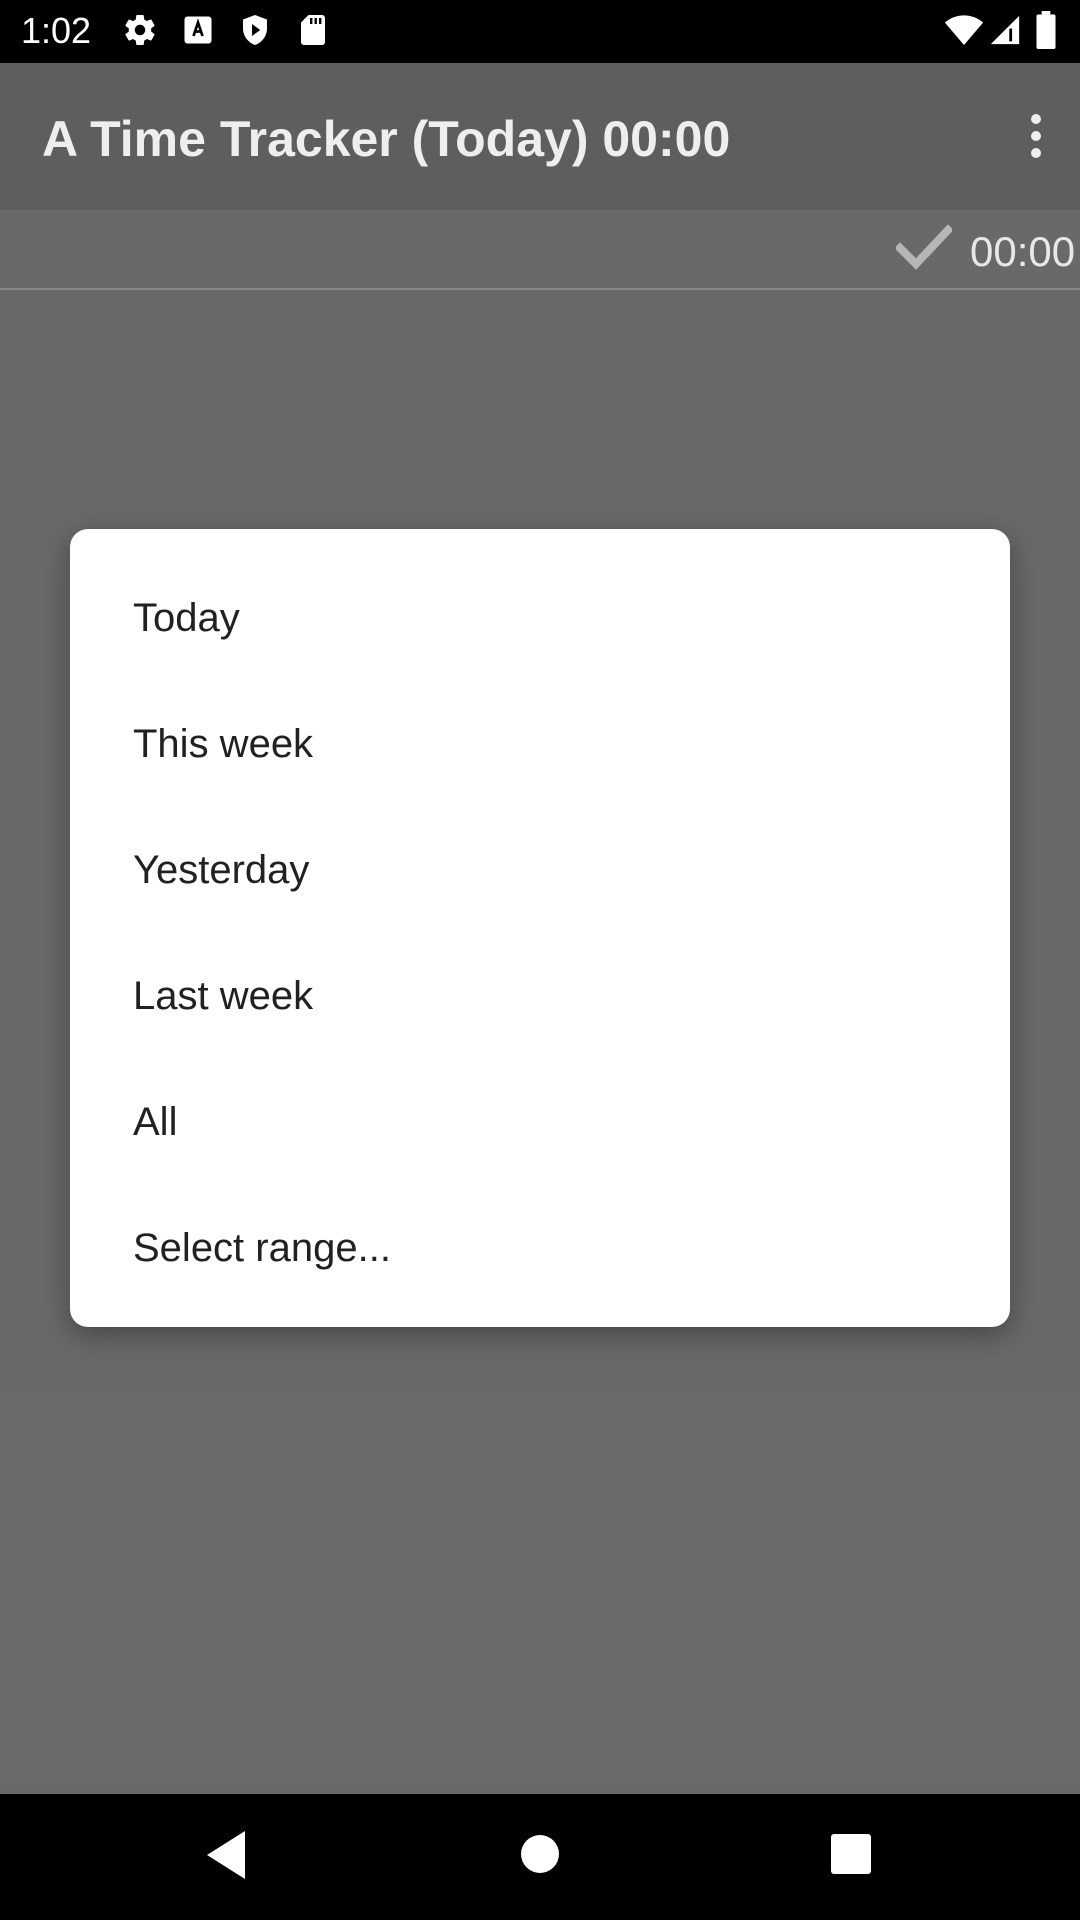 The width and height of the screenshot is (1080, 1920). I want to click on option-yesterday: Yesterday, so click(540, 870).